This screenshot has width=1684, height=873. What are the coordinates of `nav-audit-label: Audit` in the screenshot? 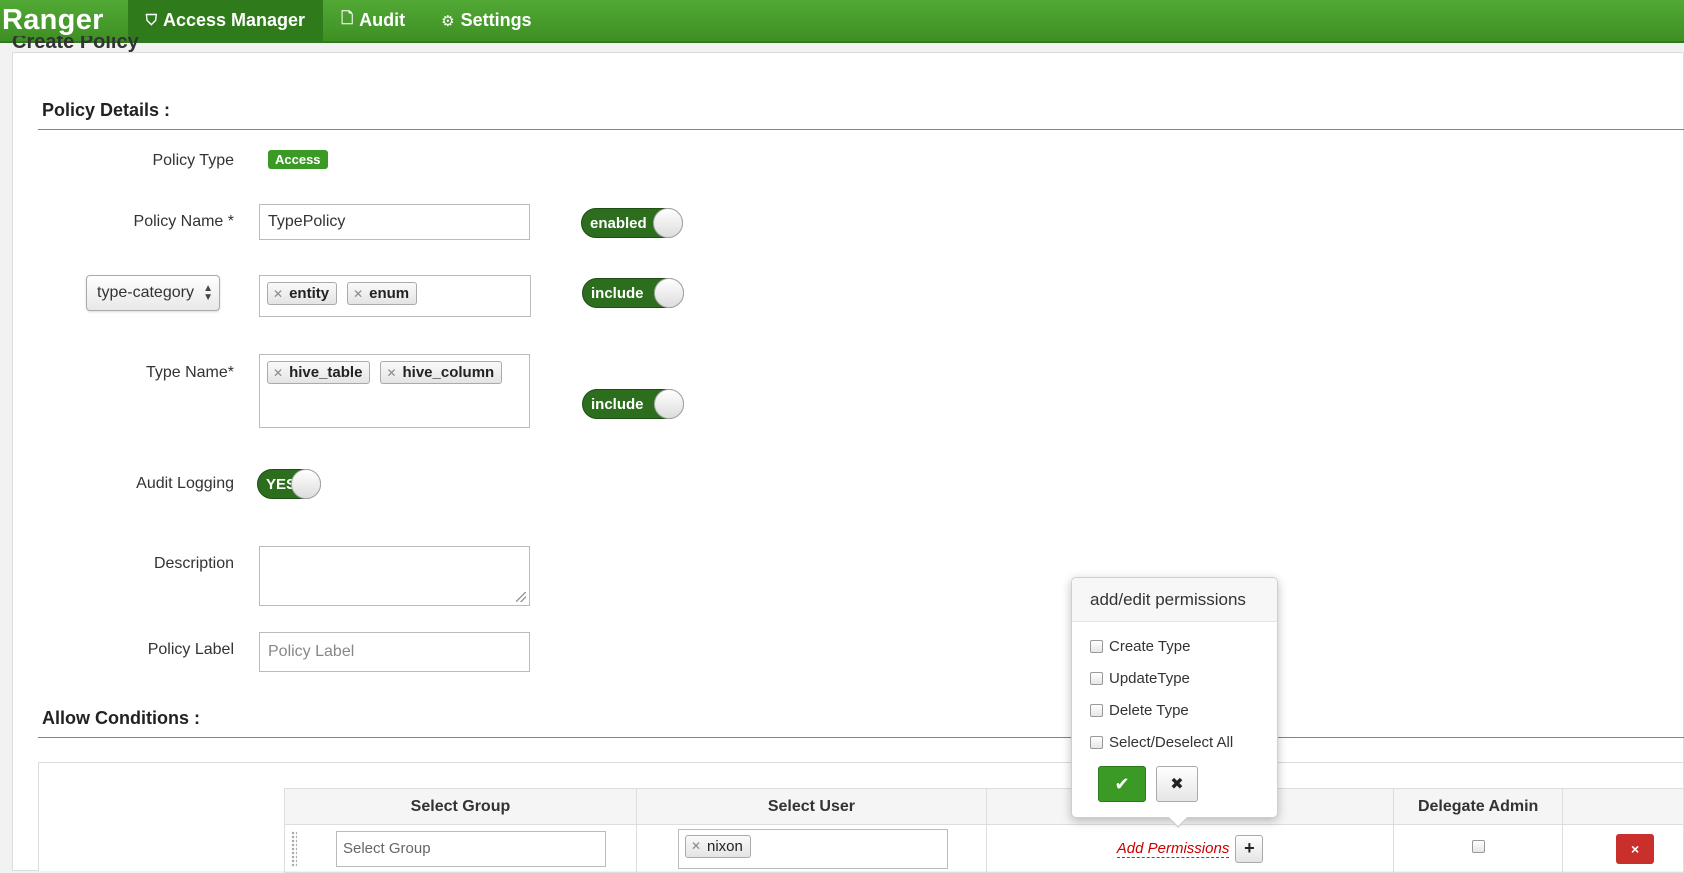 It's located at (382, 20).